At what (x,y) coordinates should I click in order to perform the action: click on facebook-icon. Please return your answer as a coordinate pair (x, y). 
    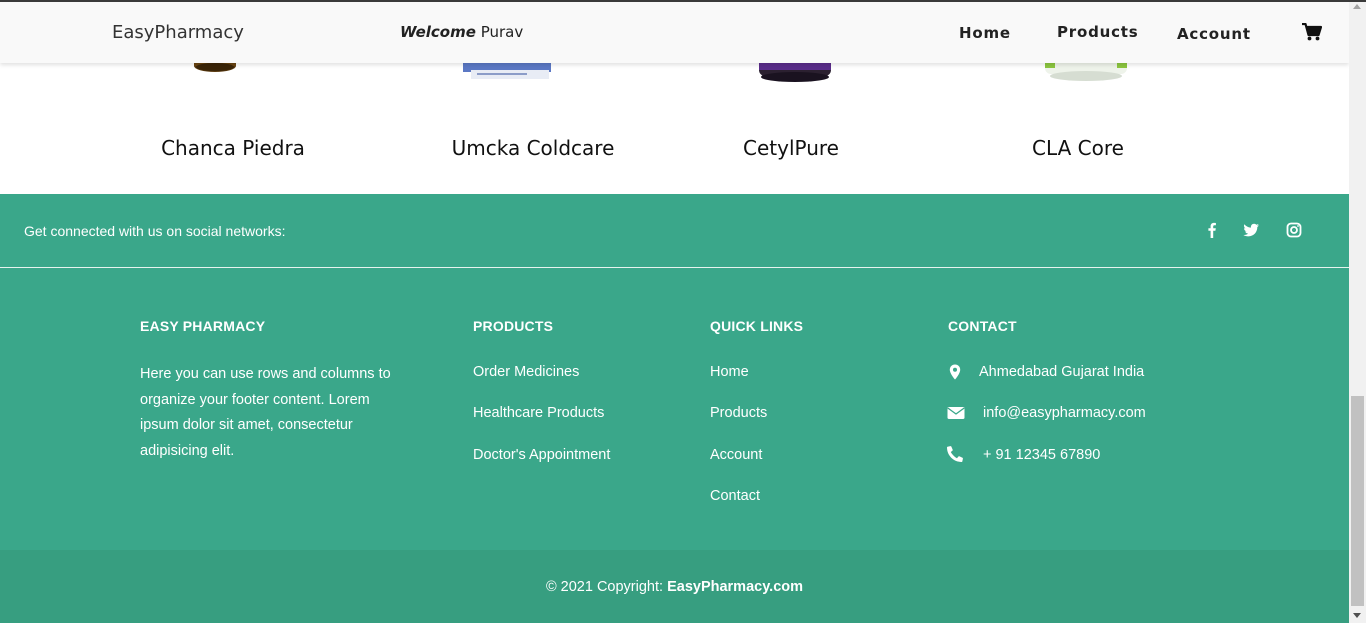
    Looking at the image, I should click on (1212, 230).